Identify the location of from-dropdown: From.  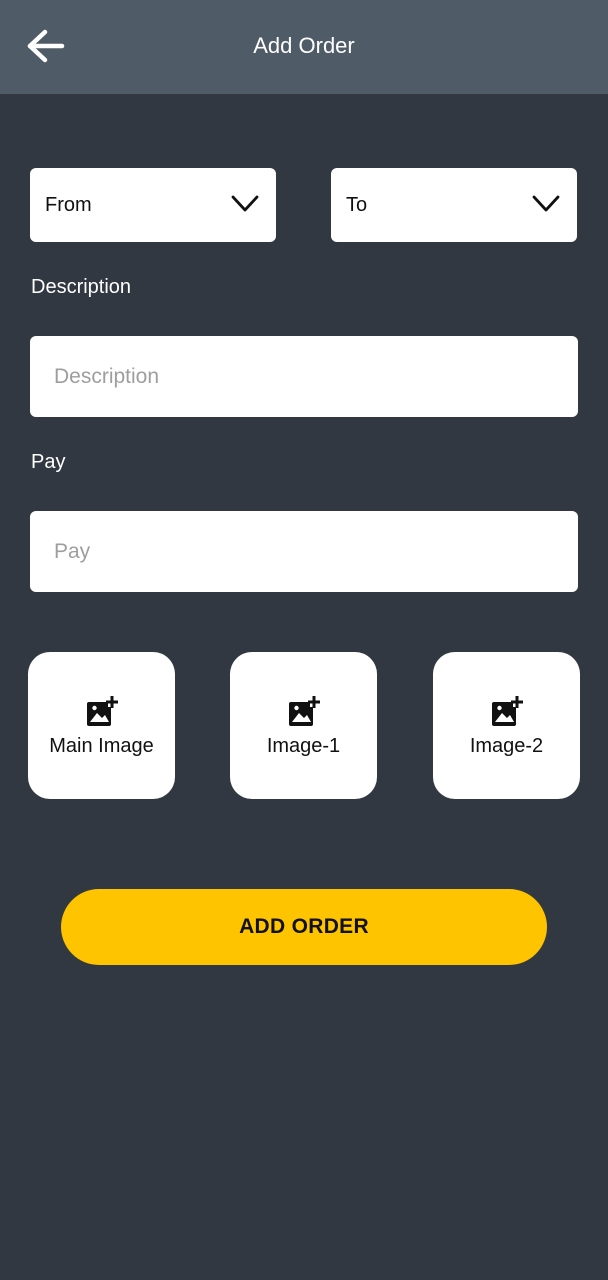
(153, 205).